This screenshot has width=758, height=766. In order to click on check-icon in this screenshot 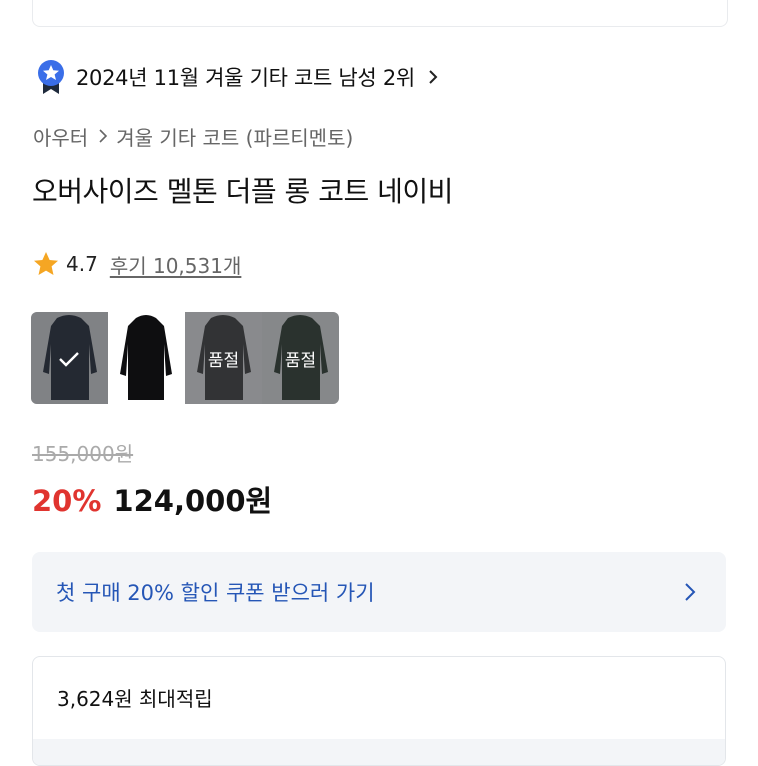, I will do `click(69, 359)`.